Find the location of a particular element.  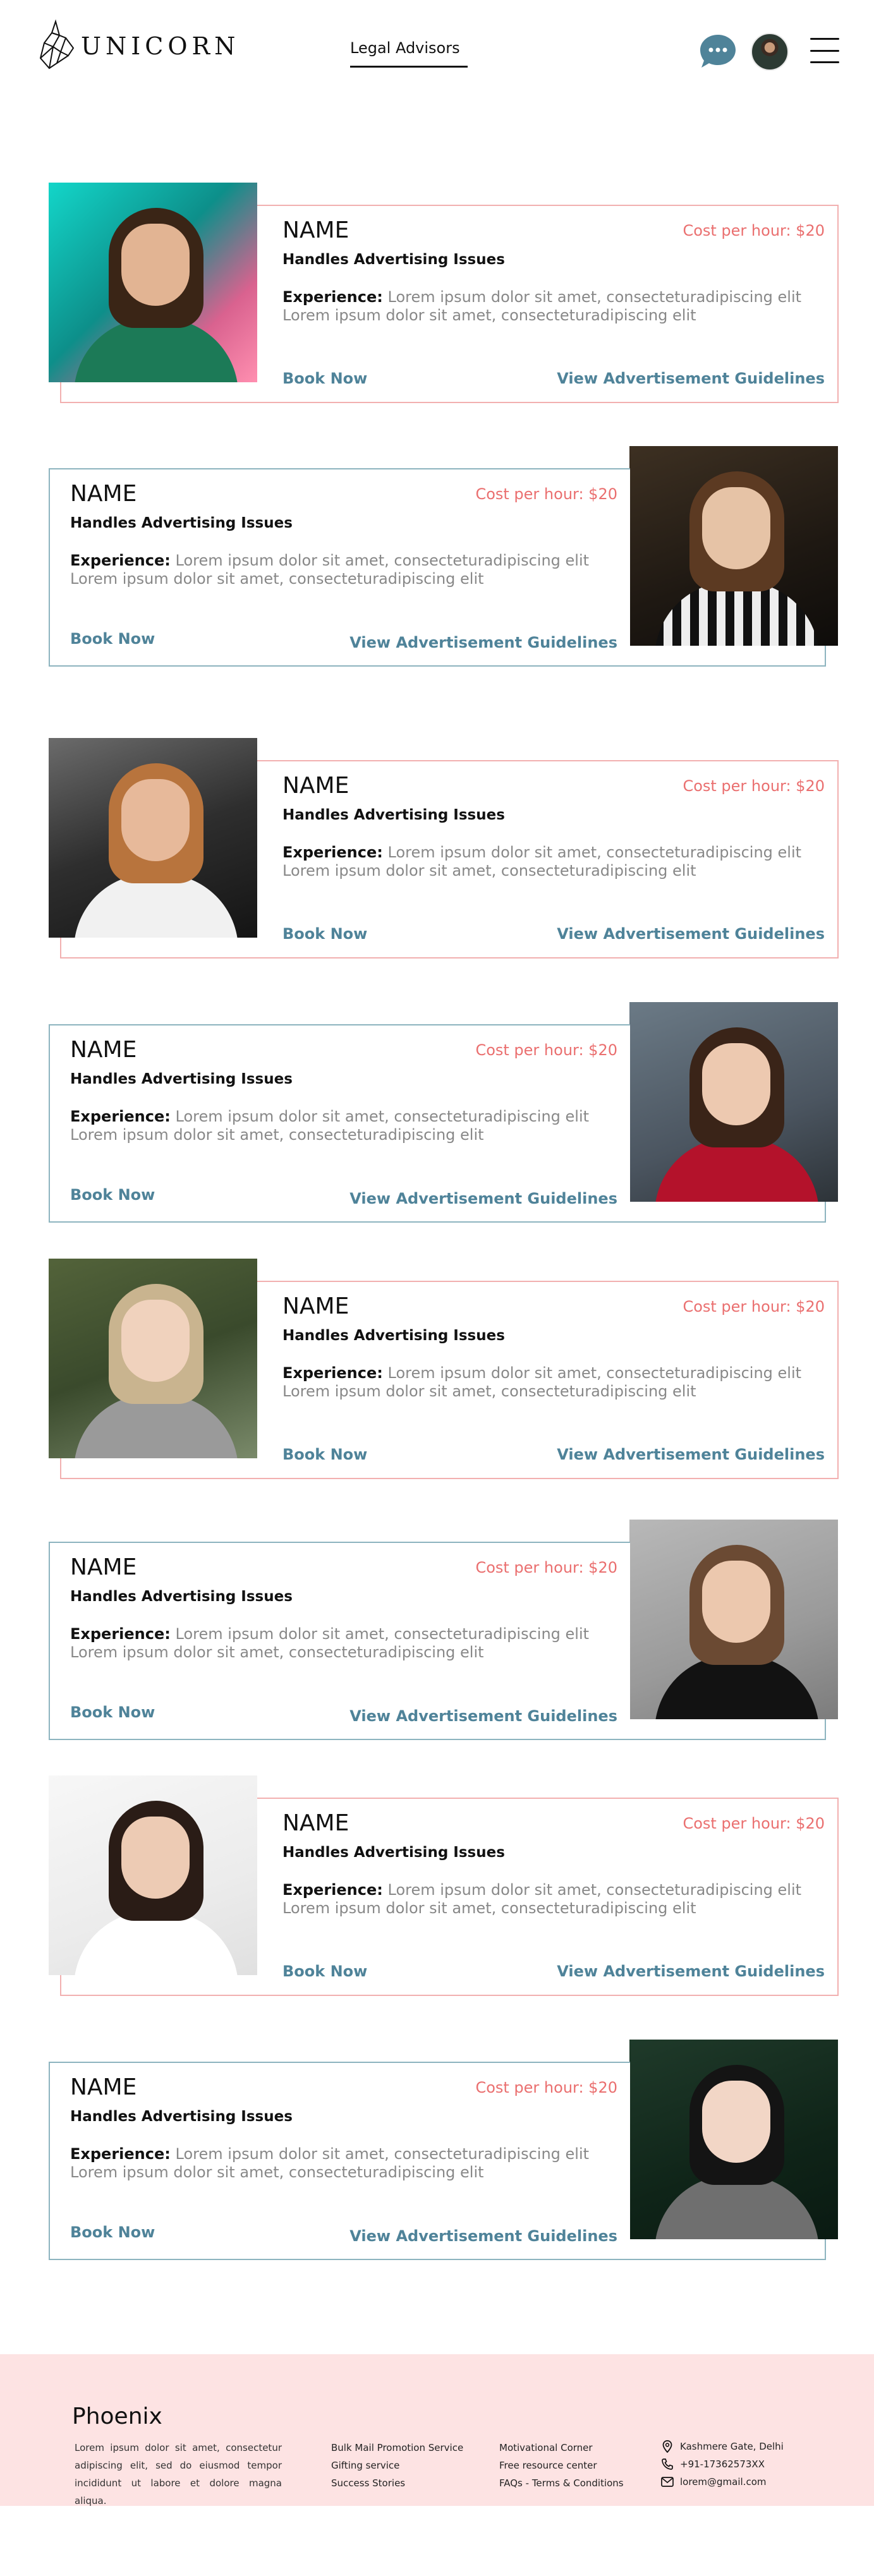

user-avatar is located at coordinates (770, 52).